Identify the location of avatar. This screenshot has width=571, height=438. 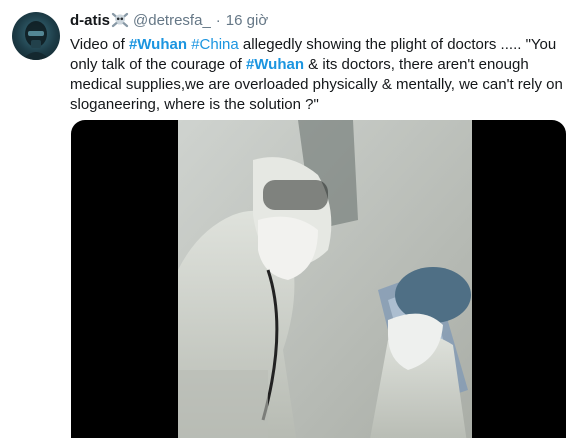
(36, 36).